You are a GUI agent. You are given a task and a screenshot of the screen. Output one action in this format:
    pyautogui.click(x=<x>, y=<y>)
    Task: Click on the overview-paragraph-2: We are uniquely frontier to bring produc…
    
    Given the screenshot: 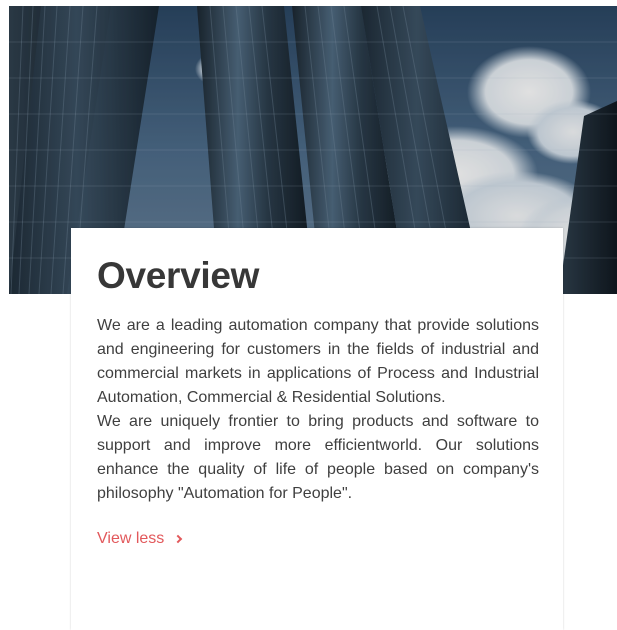 What is the action you would take?
    pyautogui.click(x=318, y=457)
    